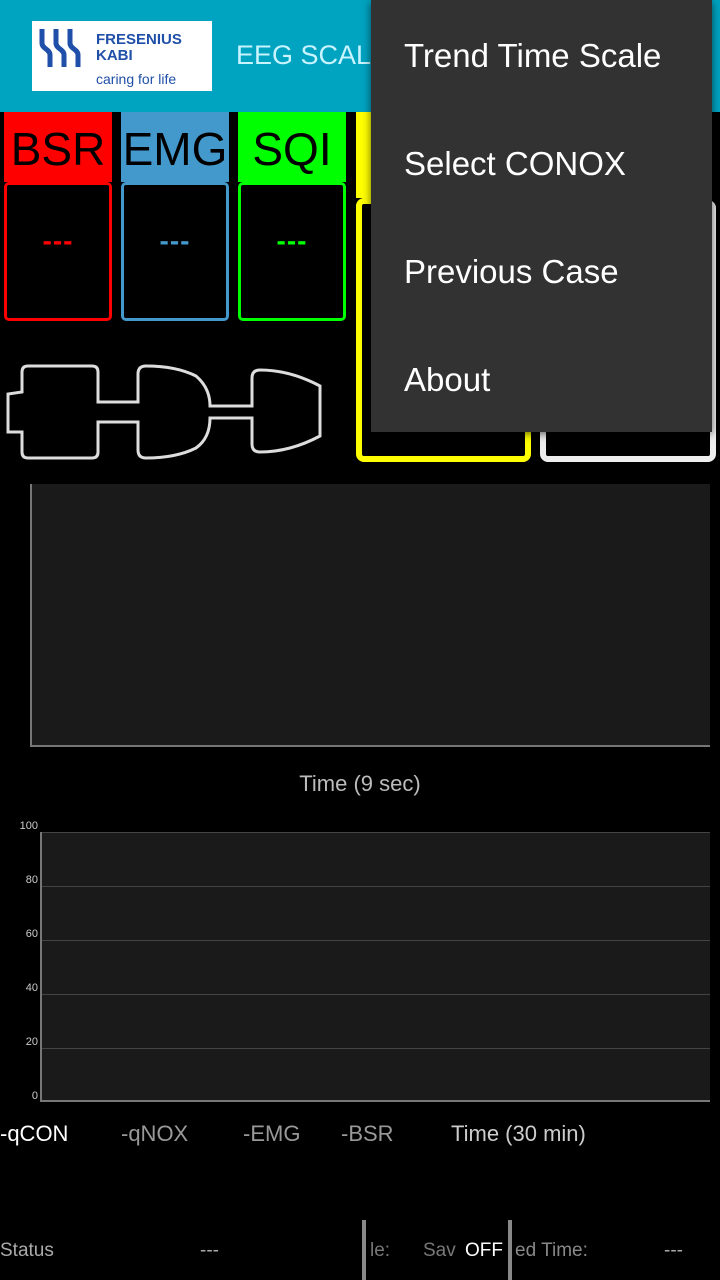 This screenshot has width=720, height=1280. I want to click on logo-brand-line2: KABI, so click(114, 55).